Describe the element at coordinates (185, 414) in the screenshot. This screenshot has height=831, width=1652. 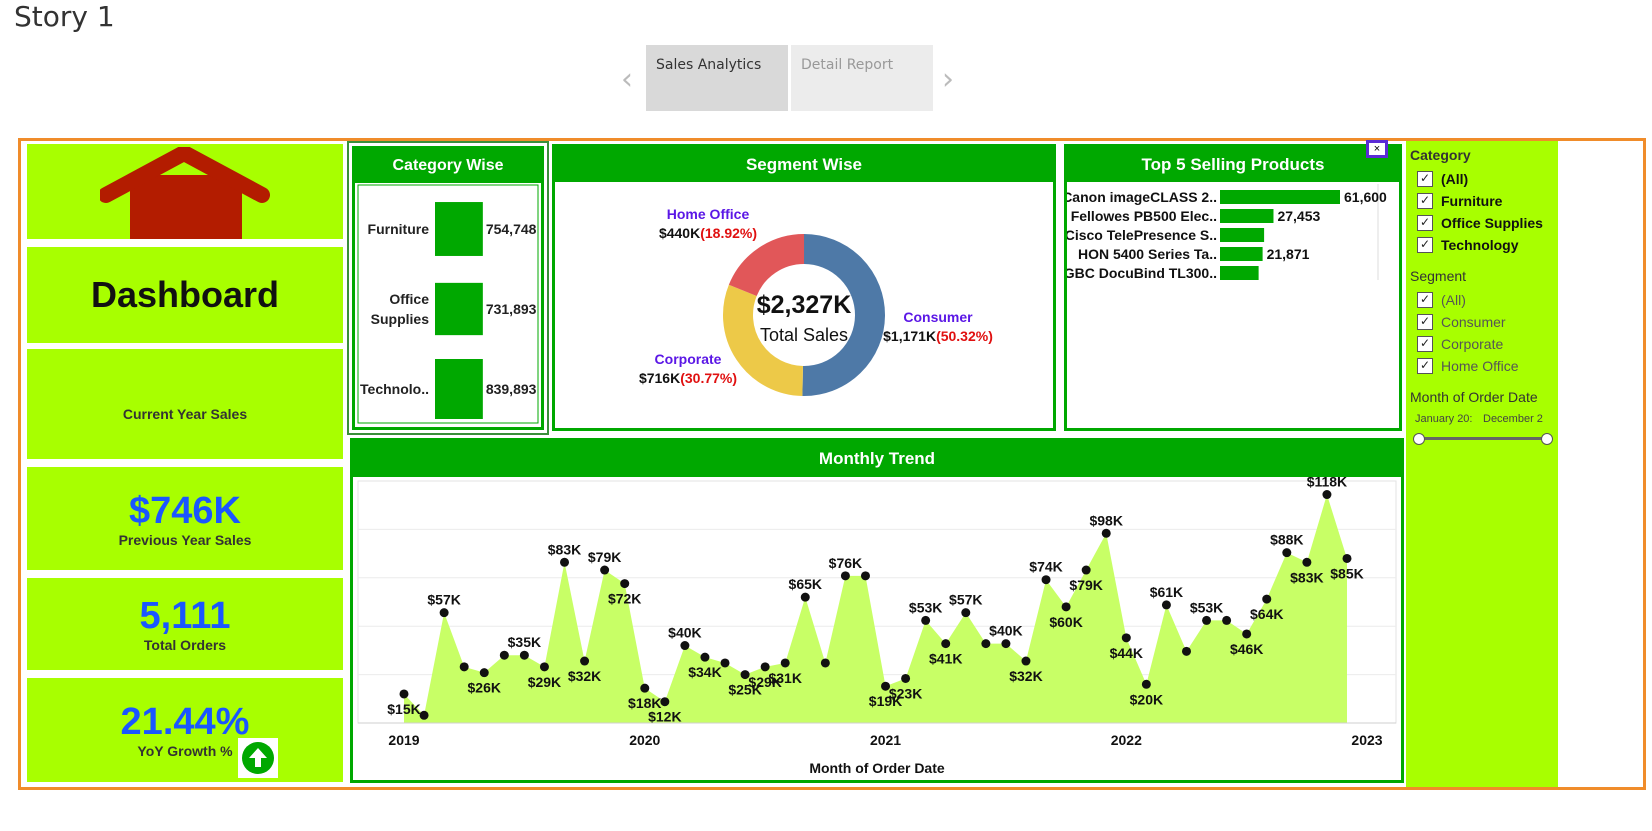
I see `current-year-sales-label: Current Year Sales` at that location.